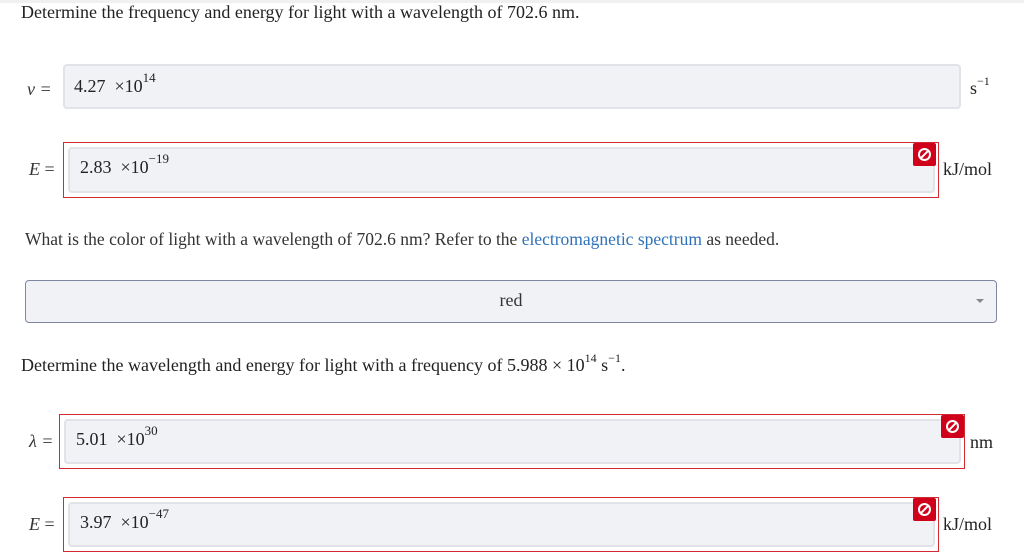 The image size is (1024, 552). I want to click on wavelength-value: 5.01 ×1030, so click(117, 436).